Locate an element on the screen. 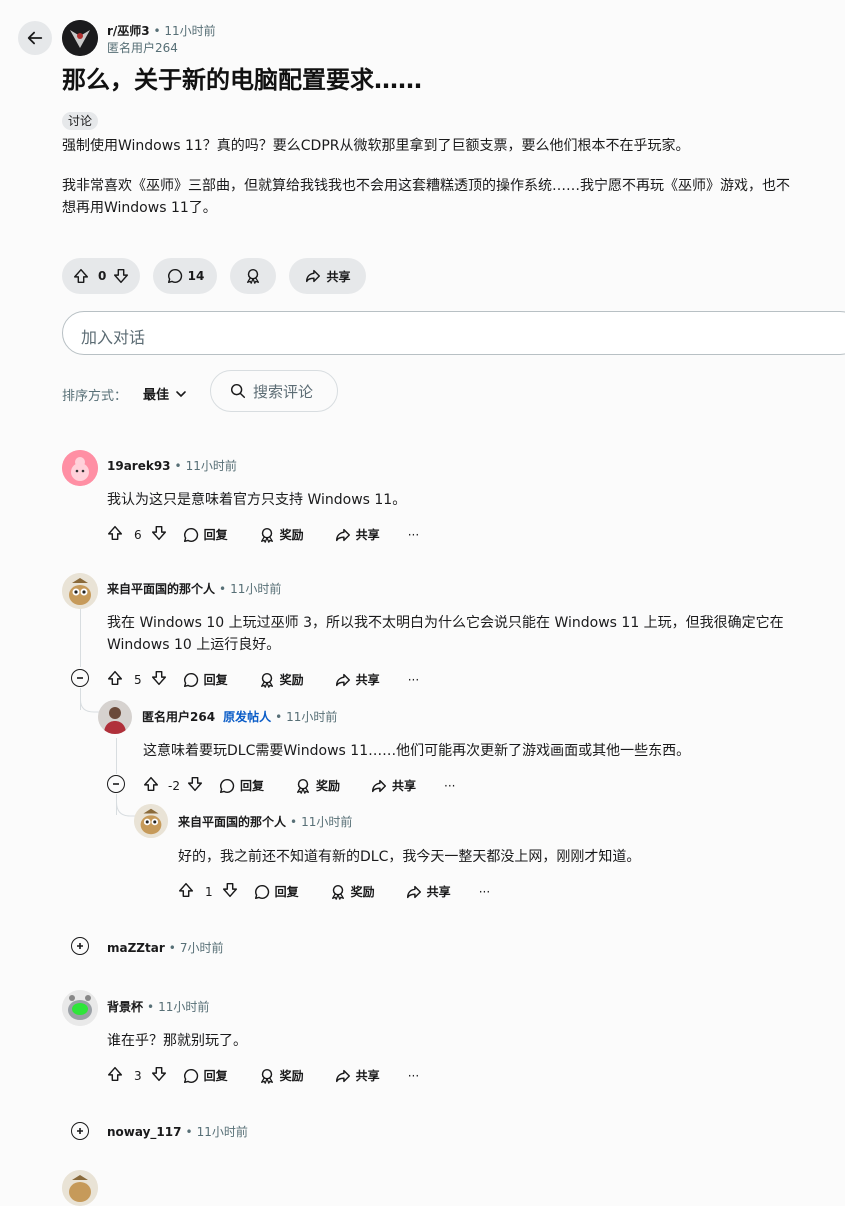 The height and width of the screenshot is (1206, 845). comment-author: 匿名用户264 is located at coordinates (178, 716).